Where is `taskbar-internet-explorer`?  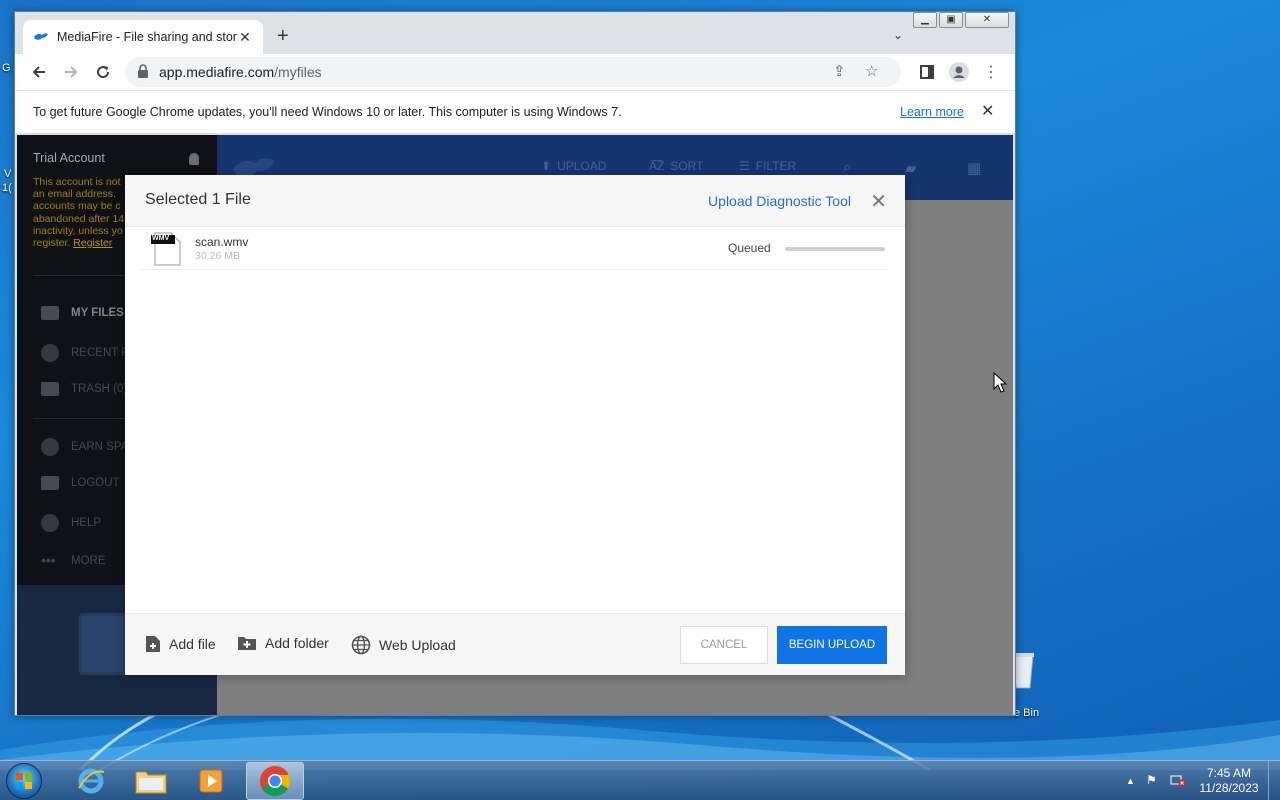
taskbar-internet-explorer is located at coordinates (91, 781).